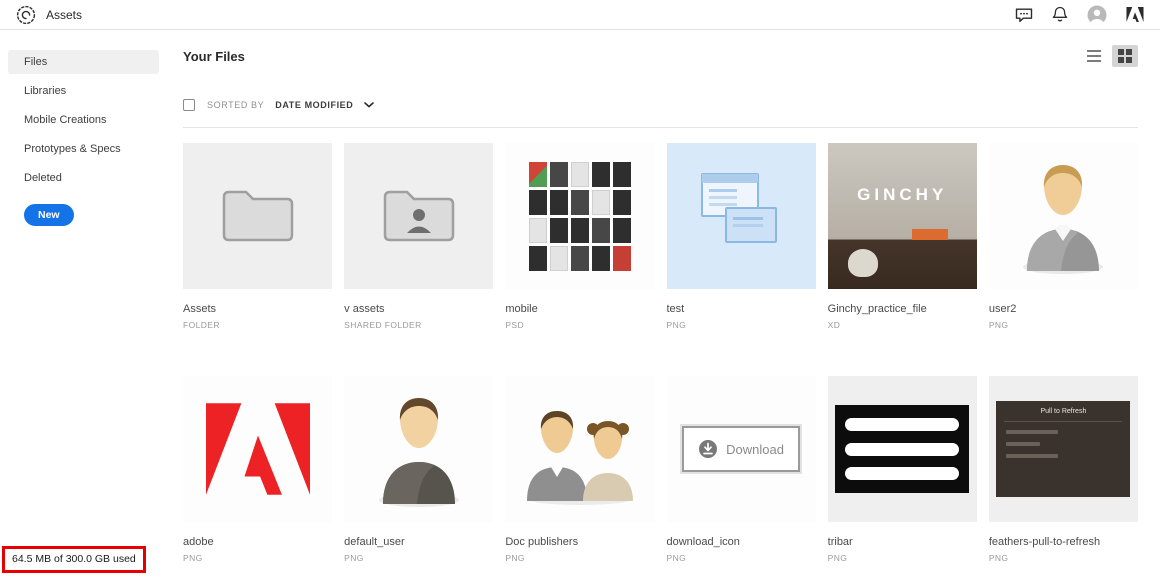  What do you see at coordinates (1060, 14) in the screenshot?
I see `notifications-bell-icon` at bounding box center [1060, 14].